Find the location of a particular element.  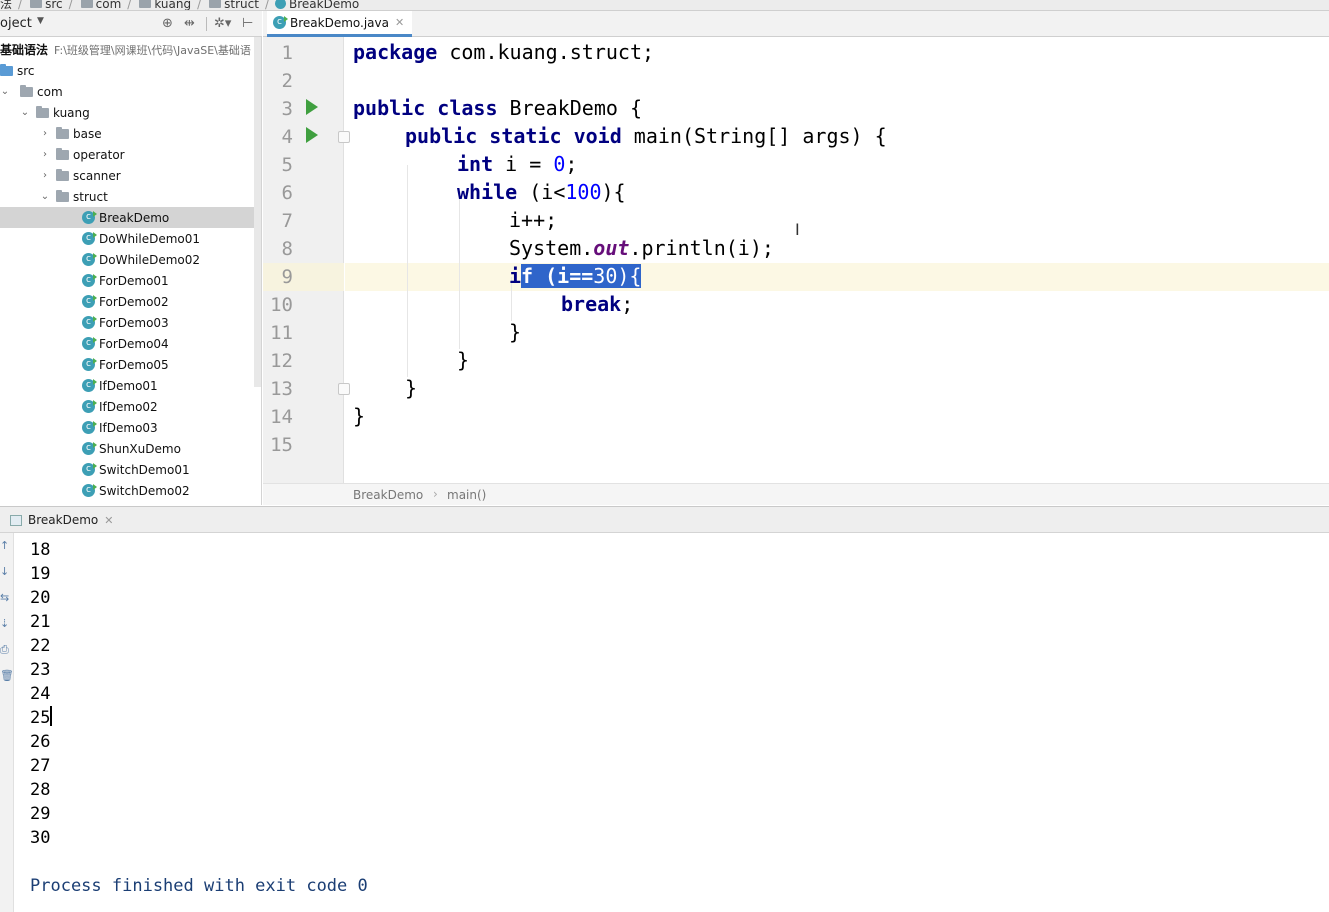

tree-item-label: IfDemo02 is located at coordinates (128, 406).